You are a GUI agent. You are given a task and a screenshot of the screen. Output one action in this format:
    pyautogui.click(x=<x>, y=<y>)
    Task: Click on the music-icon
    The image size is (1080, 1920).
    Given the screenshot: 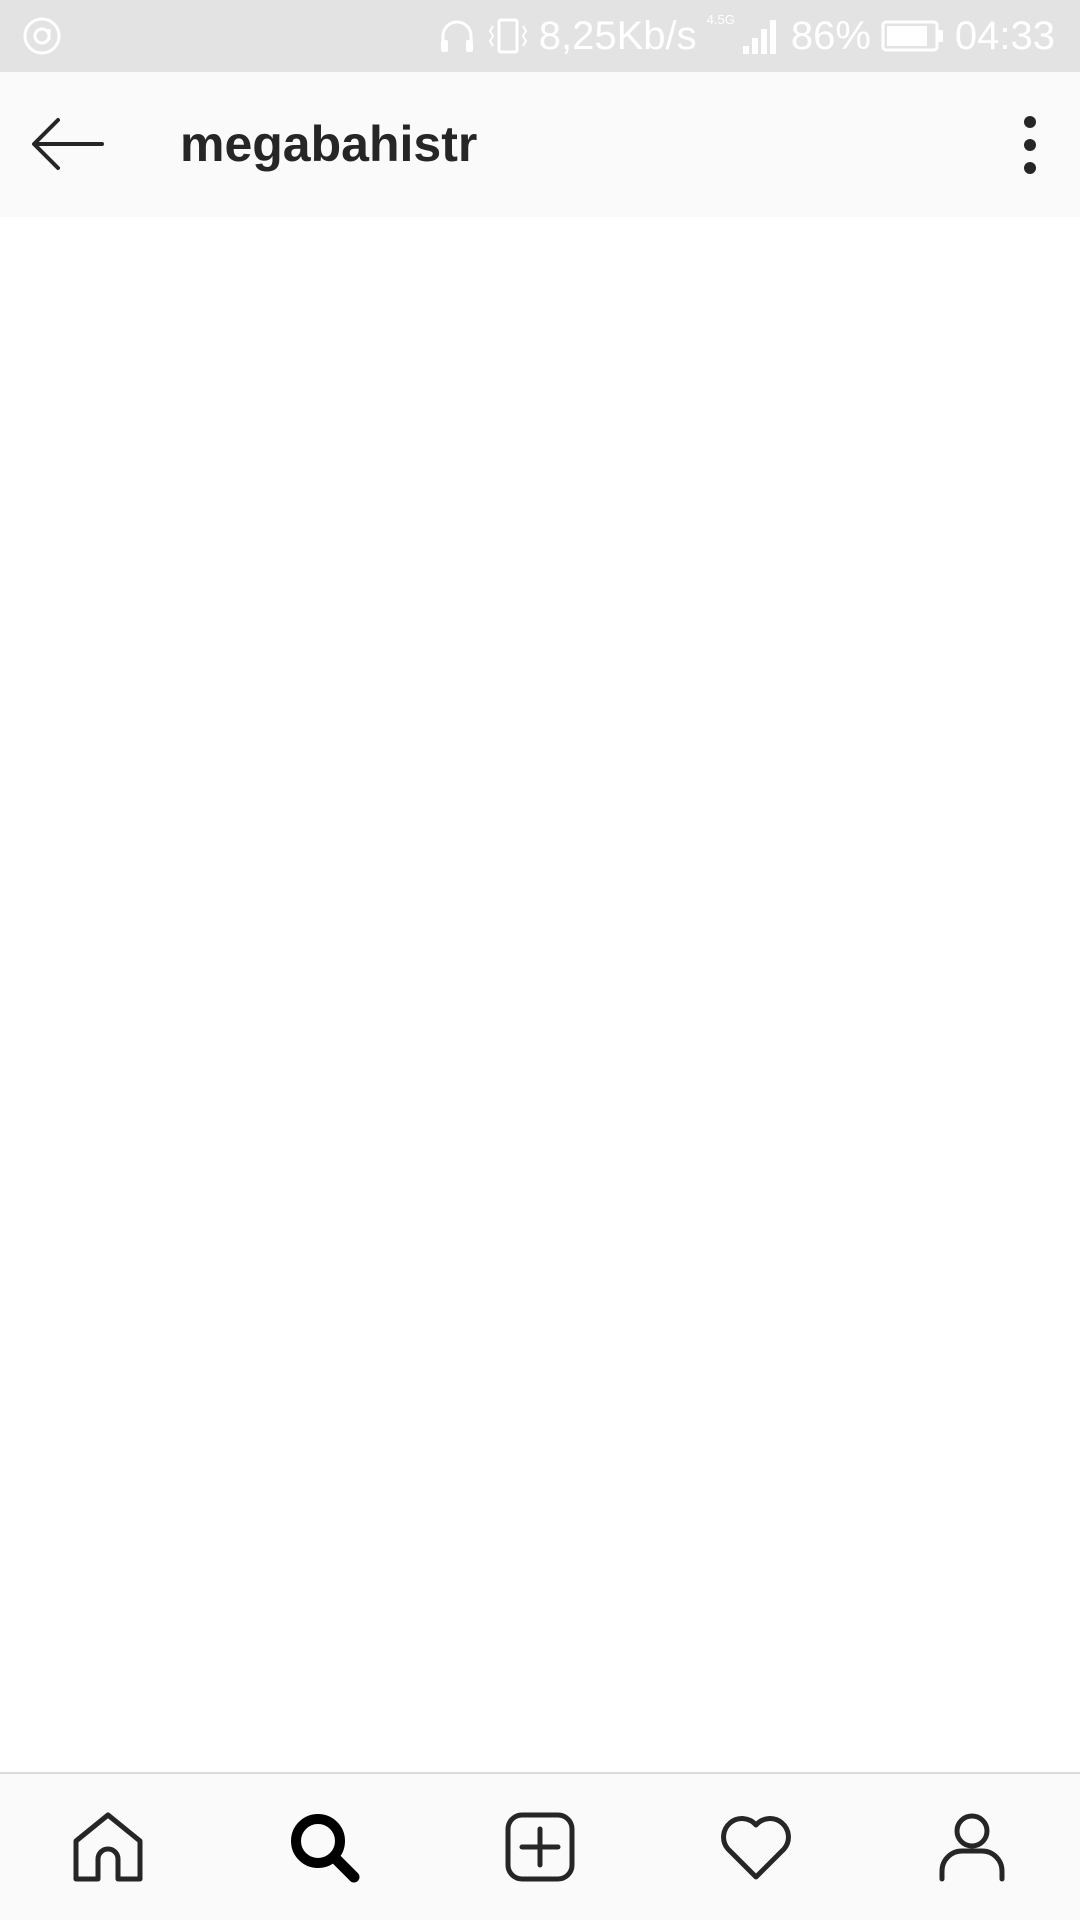 What is the action you would take?
    pyautogui.click(x=42, y=36)
    